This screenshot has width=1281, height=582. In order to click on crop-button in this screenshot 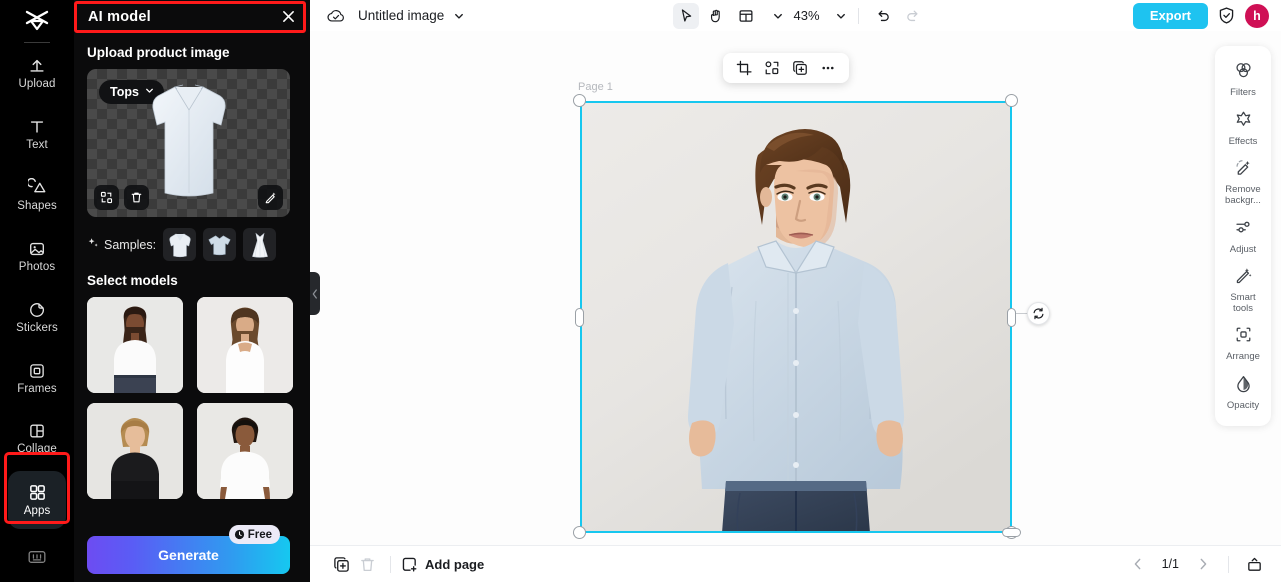, I will do `click(744, 68)`.